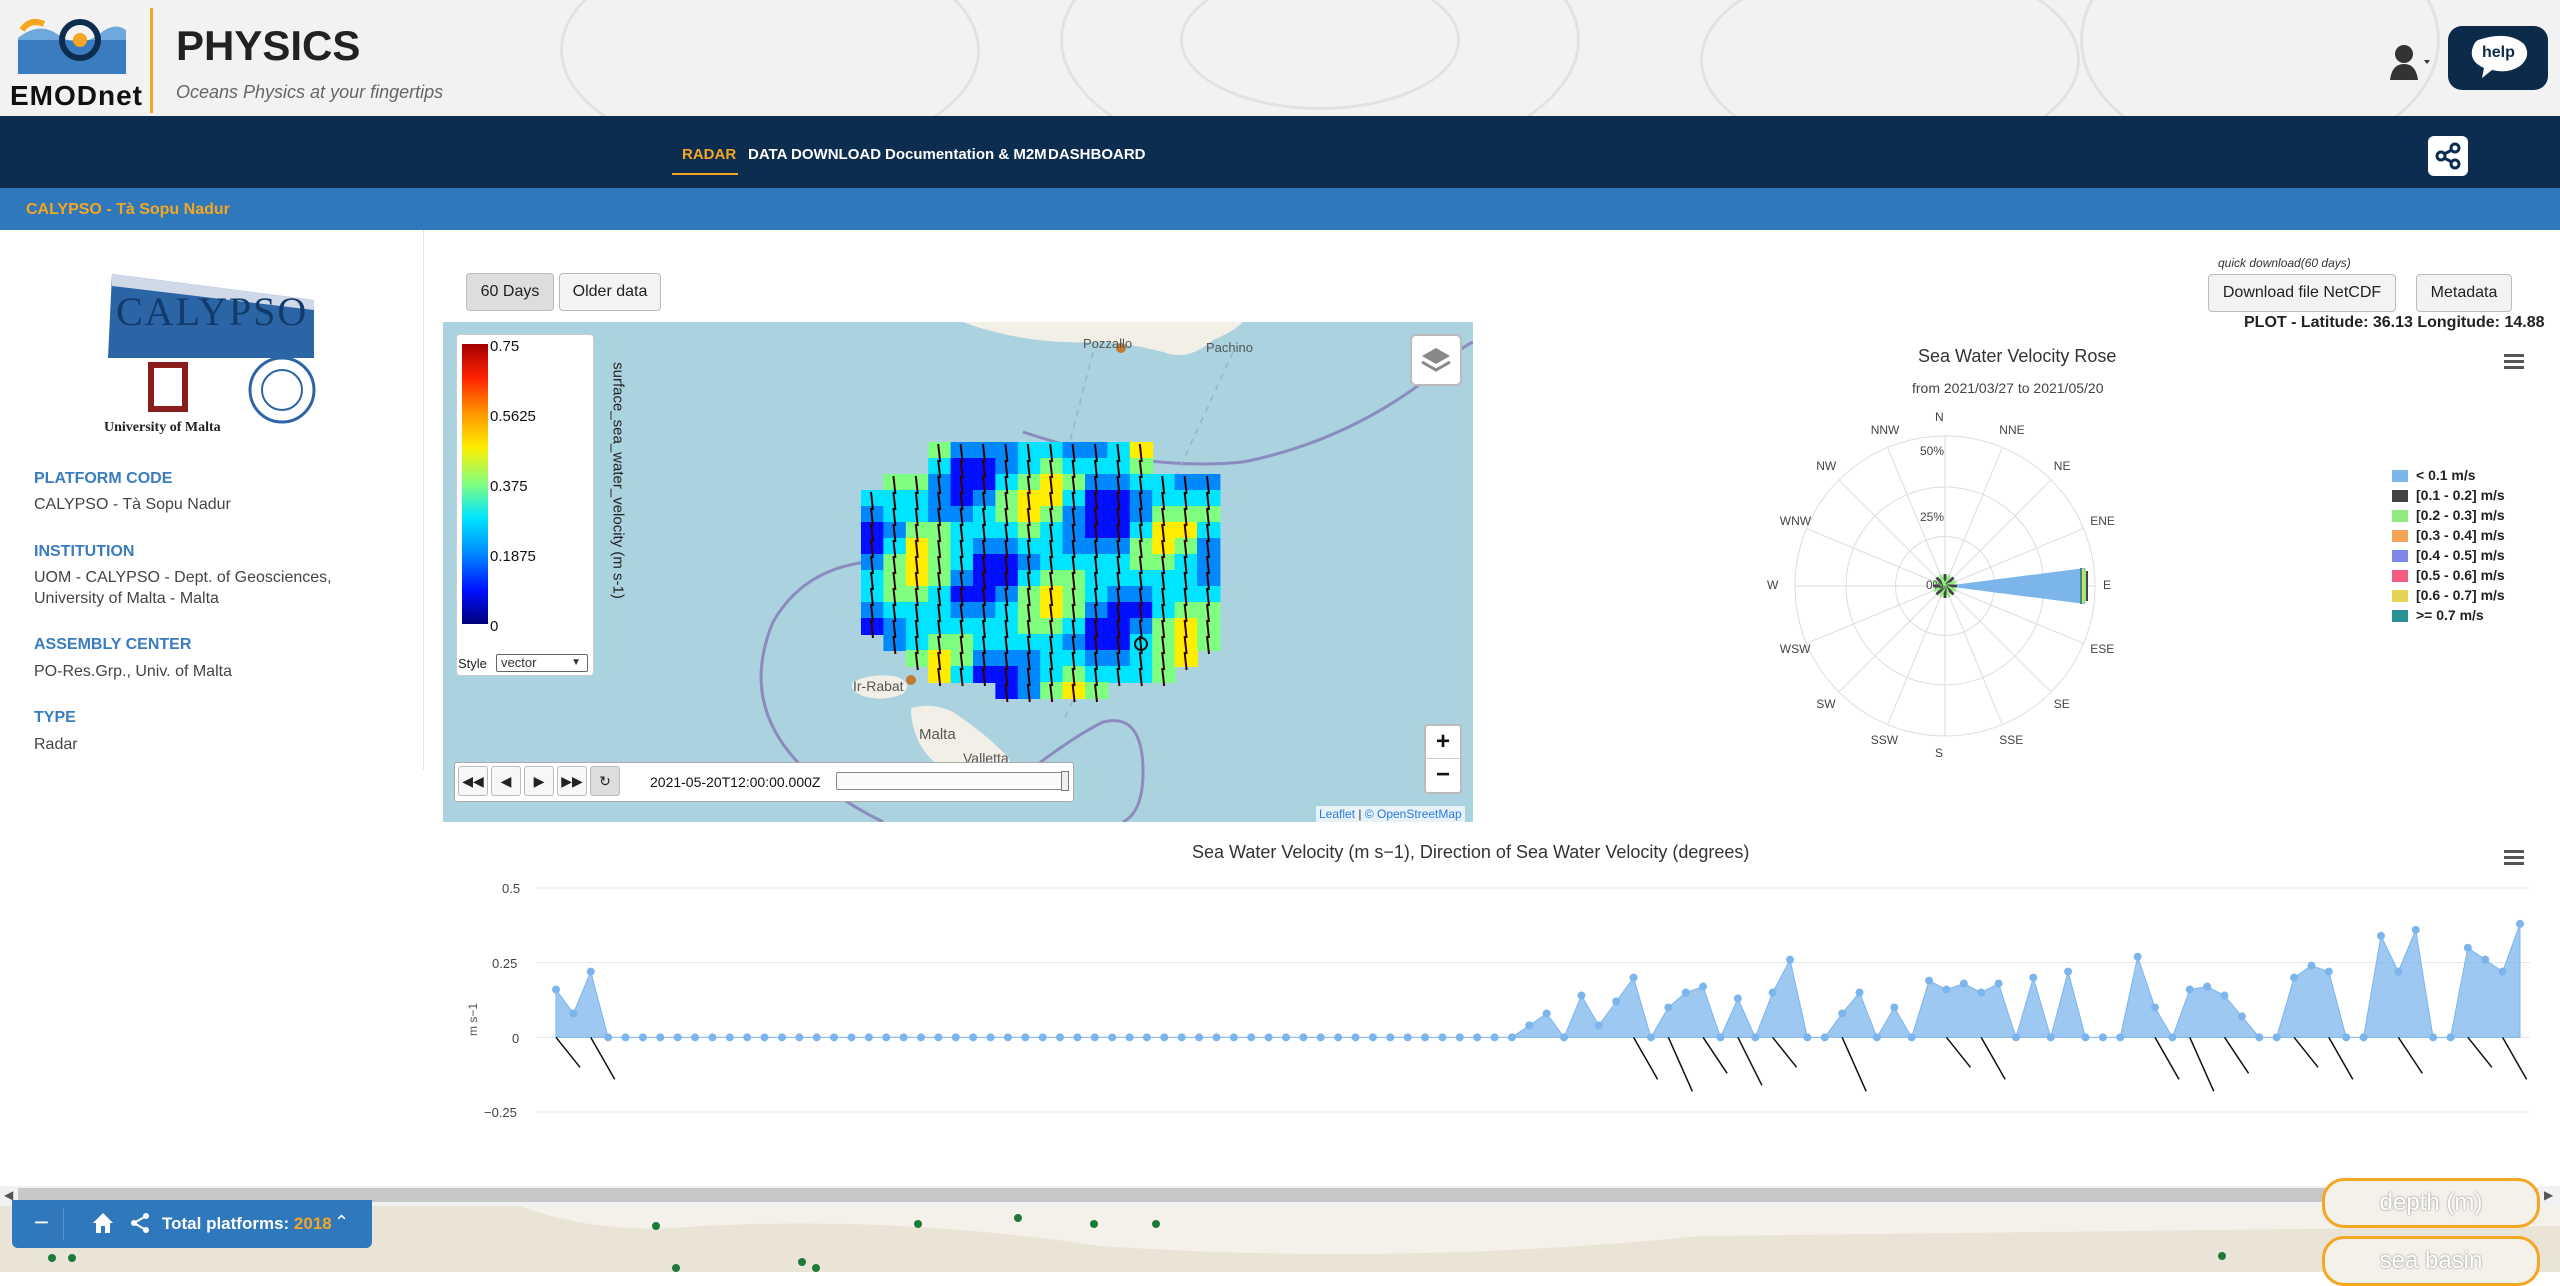  I want to click on share-small-icon, so click(140, 1225).